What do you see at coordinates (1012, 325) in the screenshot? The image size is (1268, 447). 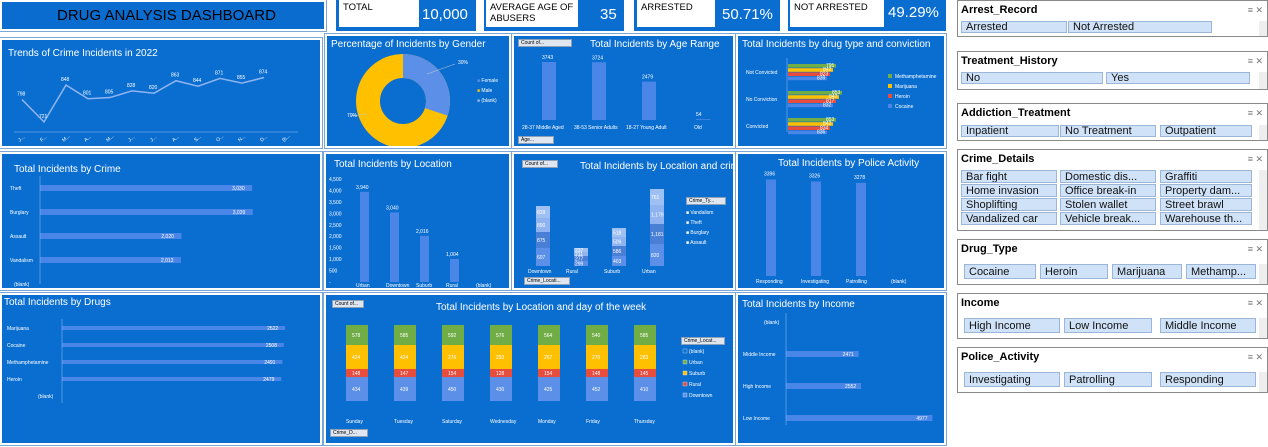 I see `slicer-item: High Income` at bounding box center [1012, 325].